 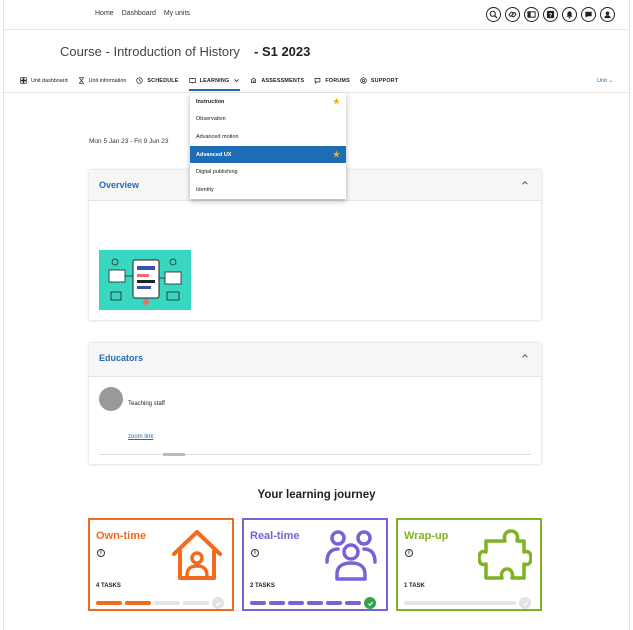 I want to click on tab-unit-dashboard: Unit dashboard, so click(x=44, y=80).